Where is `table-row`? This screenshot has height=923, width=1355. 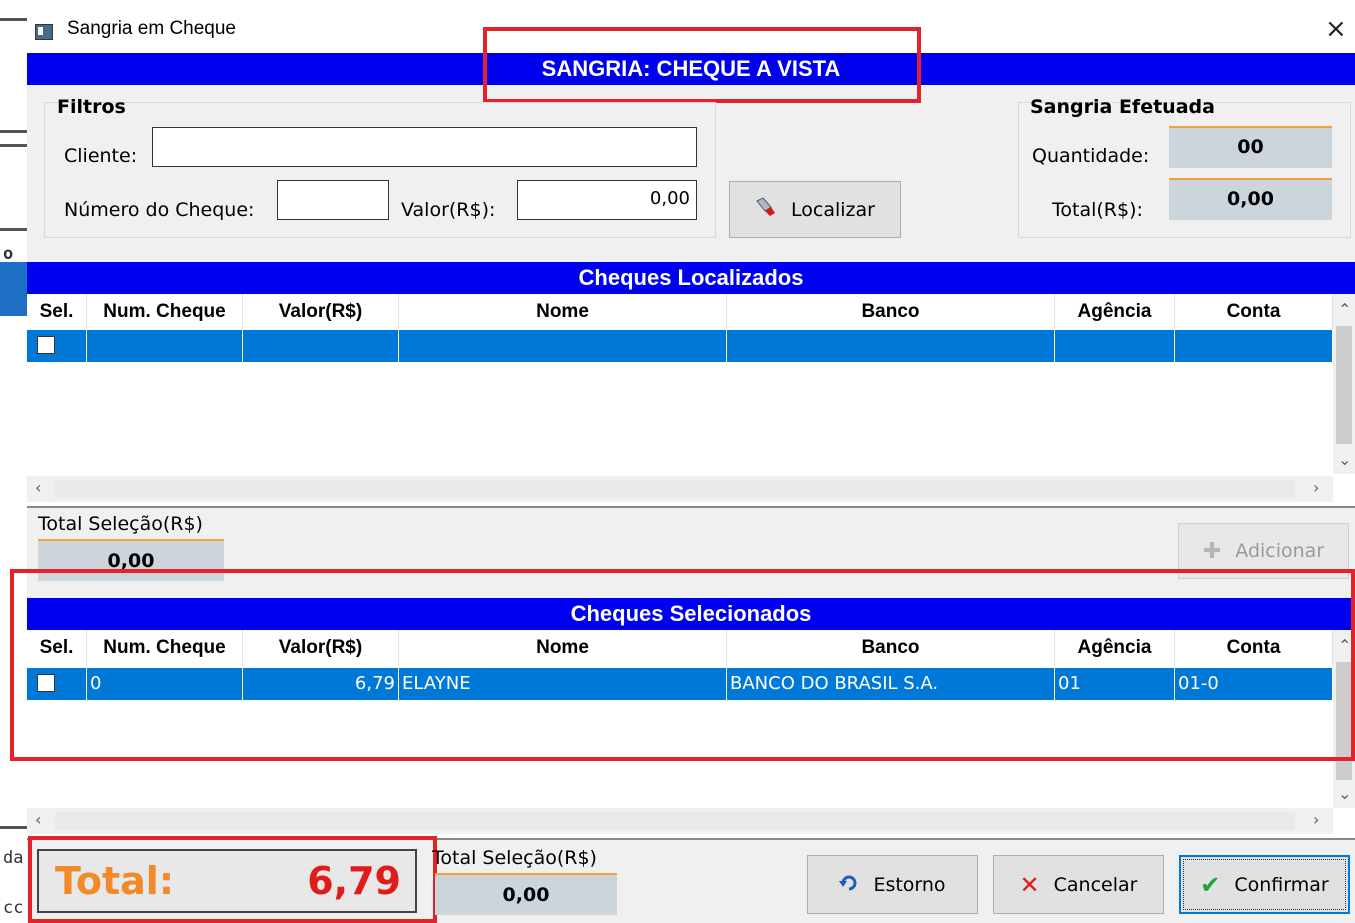 table-row is located at coordinates (680, 346).